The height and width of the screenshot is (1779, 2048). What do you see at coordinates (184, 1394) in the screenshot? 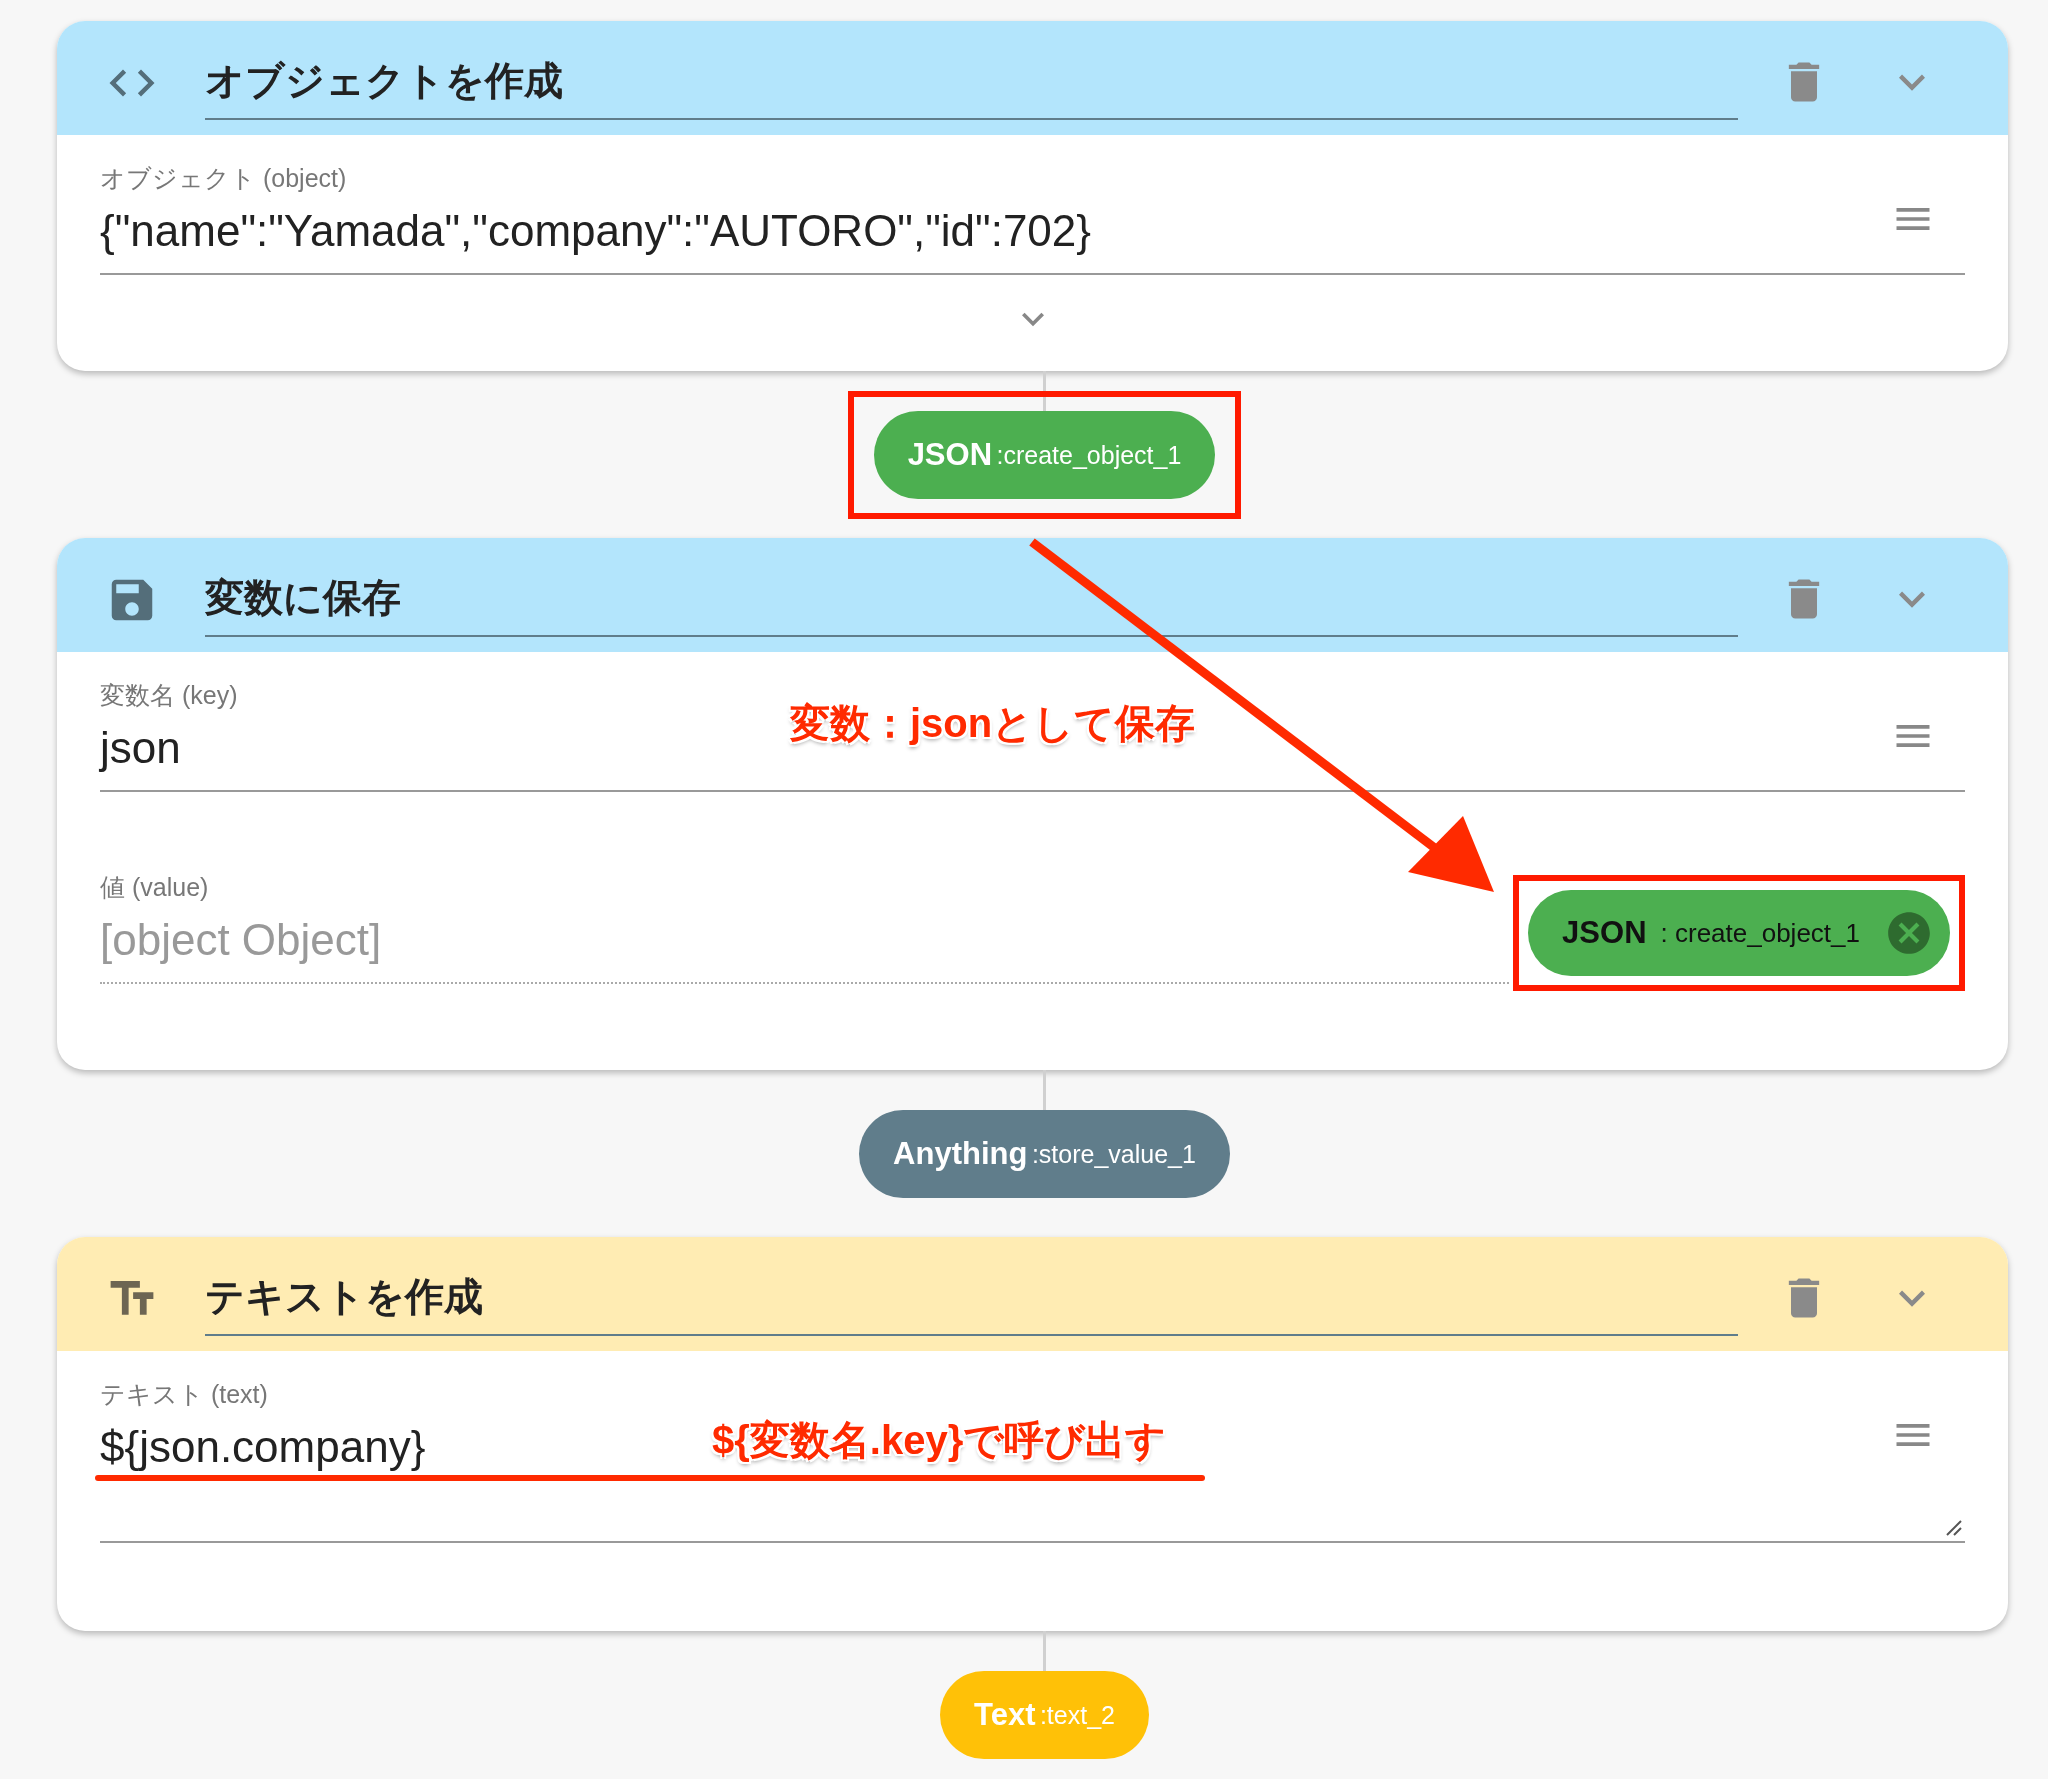
I see `field-label: テキスト (text)` at bounding box center [184, 1394].